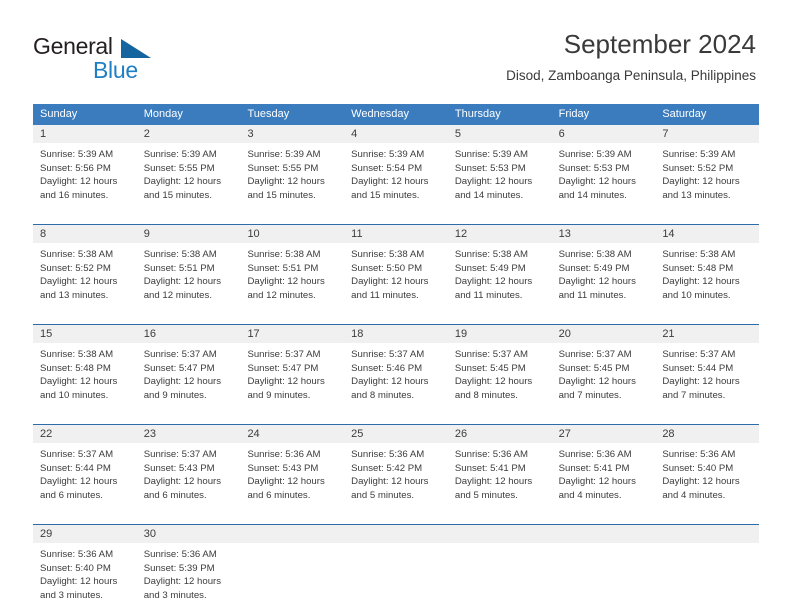  Describe the element at coordinates (396, 434) in the screenshot. I see `day-number: 25` at that location.